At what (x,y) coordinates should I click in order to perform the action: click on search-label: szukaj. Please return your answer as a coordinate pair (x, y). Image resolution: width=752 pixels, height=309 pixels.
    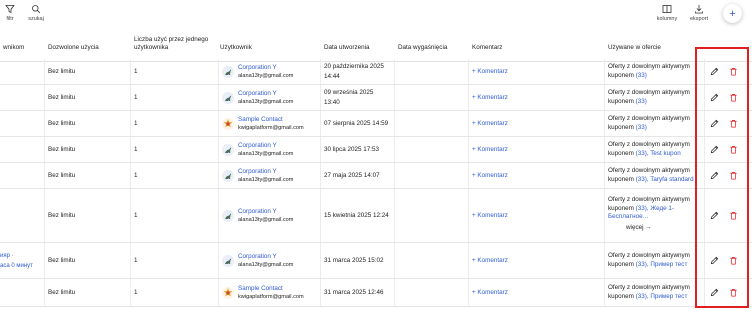
    Looking at the image, I should click on (36, 19).